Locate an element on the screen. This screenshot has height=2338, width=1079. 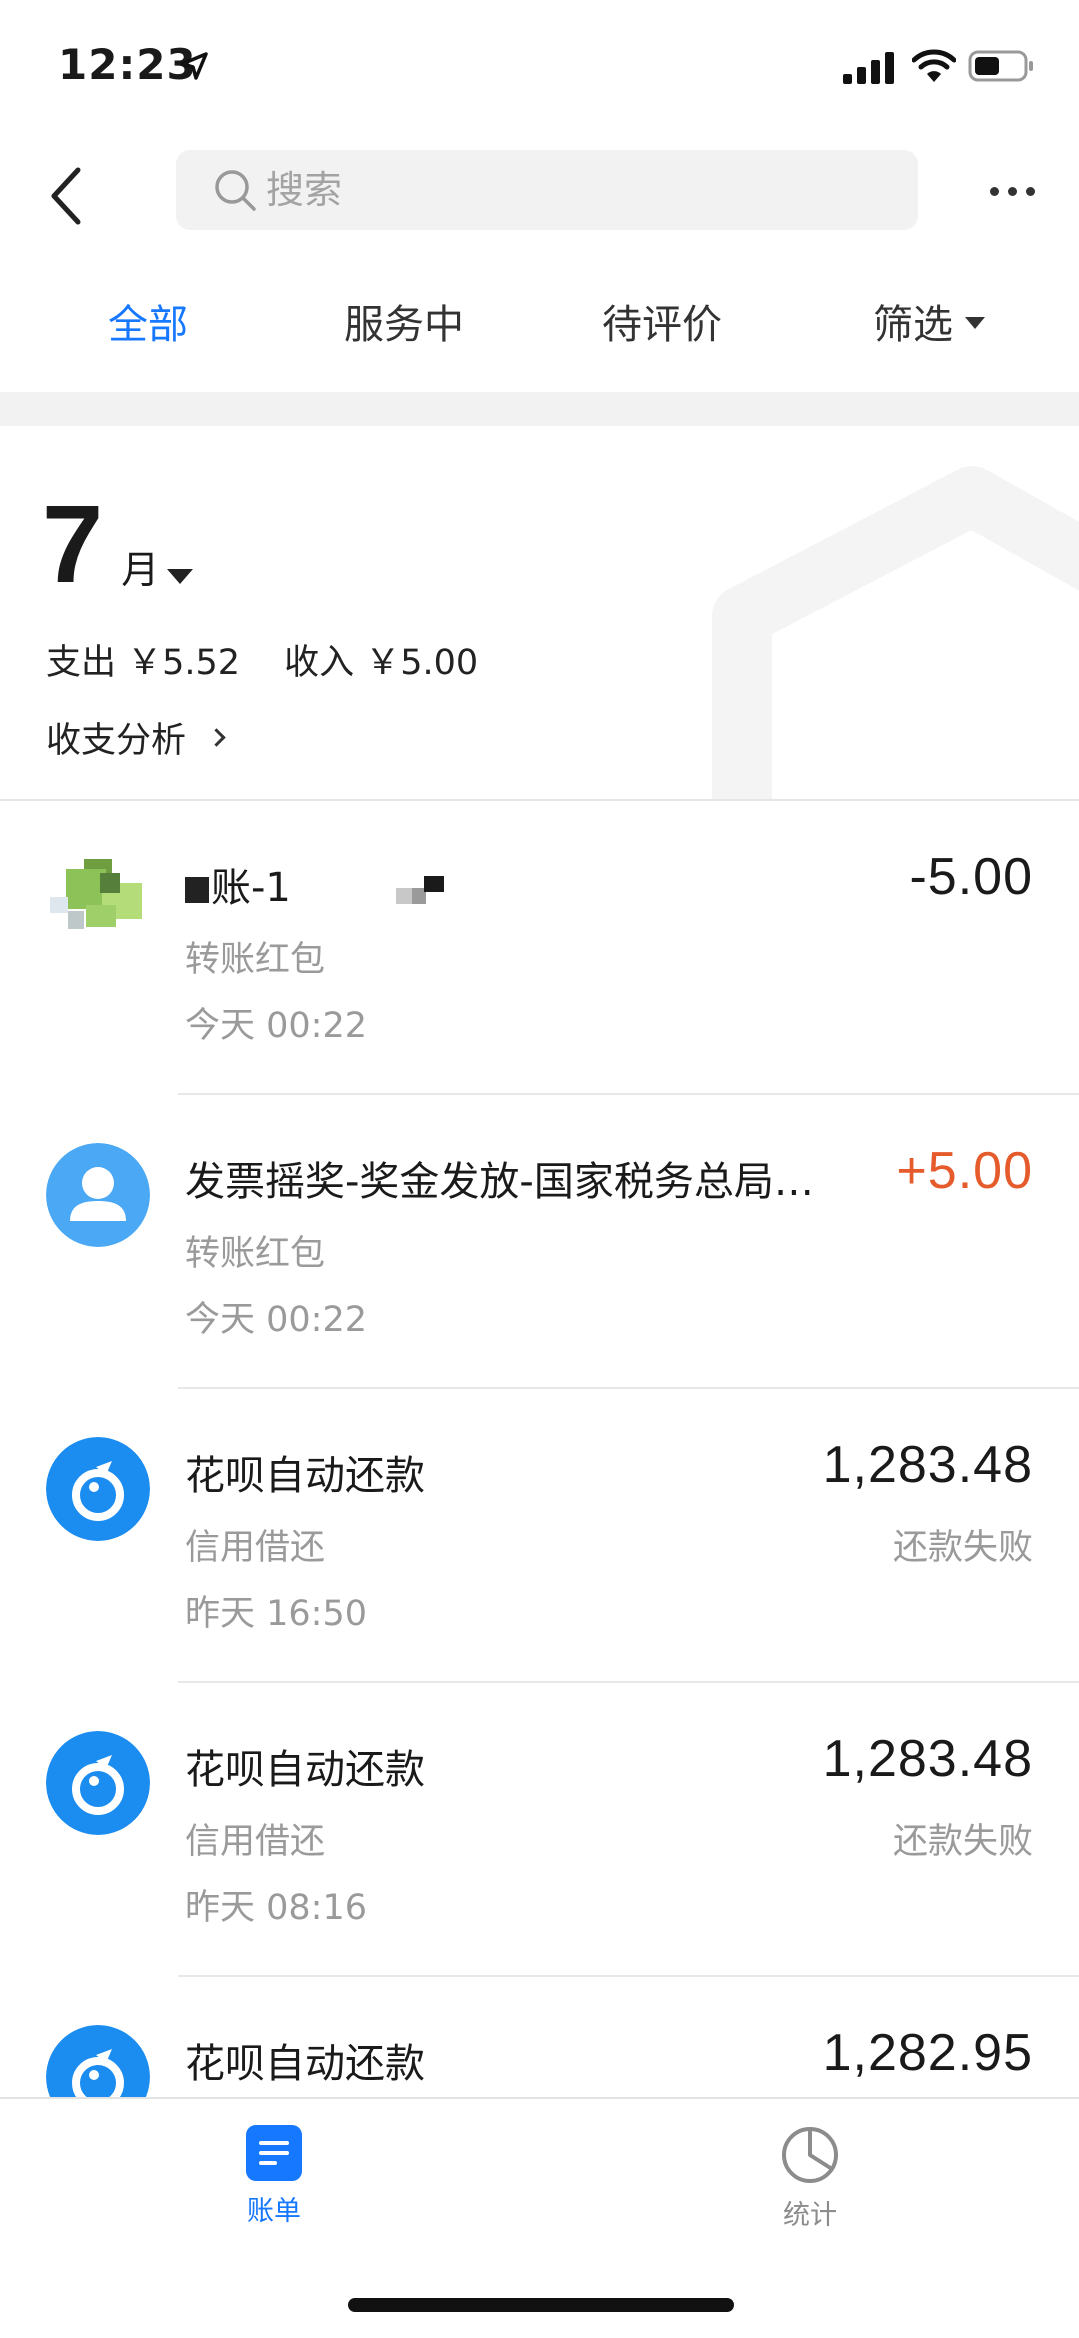
month-unit: 月 is located at coordinates (140, 570).